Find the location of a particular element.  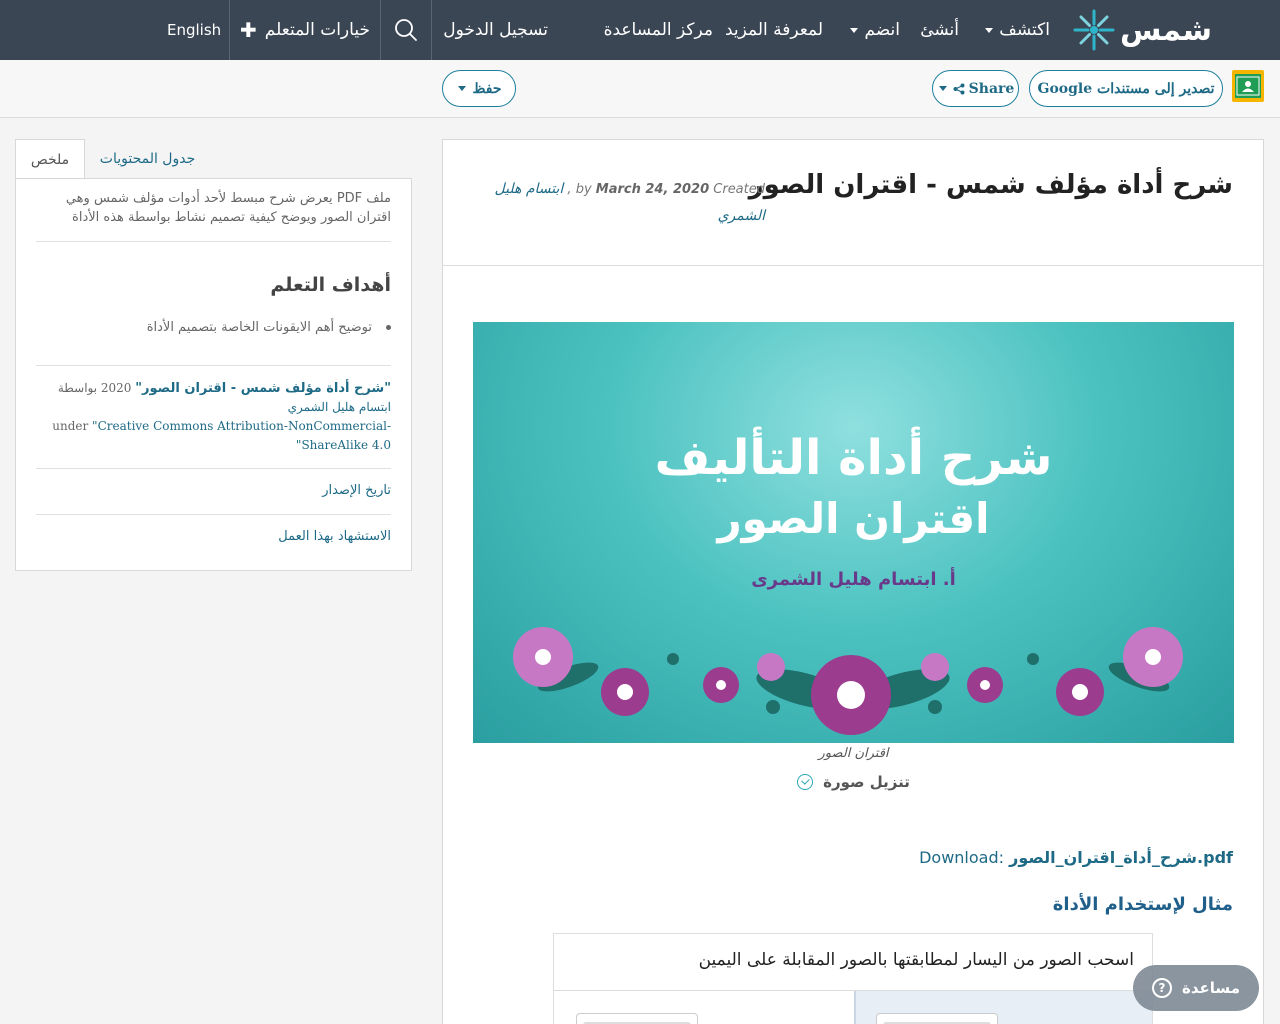

google-classroom-button is located at coordinates (1248, 86).